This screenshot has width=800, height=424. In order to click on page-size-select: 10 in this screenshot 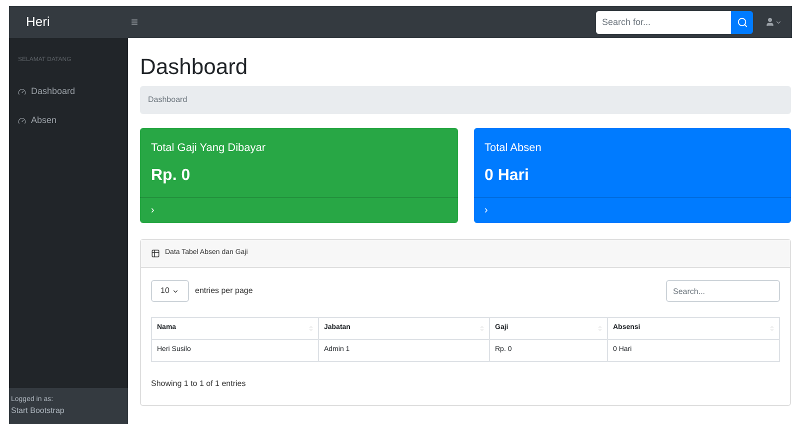, I will do `click(170, 291)`.